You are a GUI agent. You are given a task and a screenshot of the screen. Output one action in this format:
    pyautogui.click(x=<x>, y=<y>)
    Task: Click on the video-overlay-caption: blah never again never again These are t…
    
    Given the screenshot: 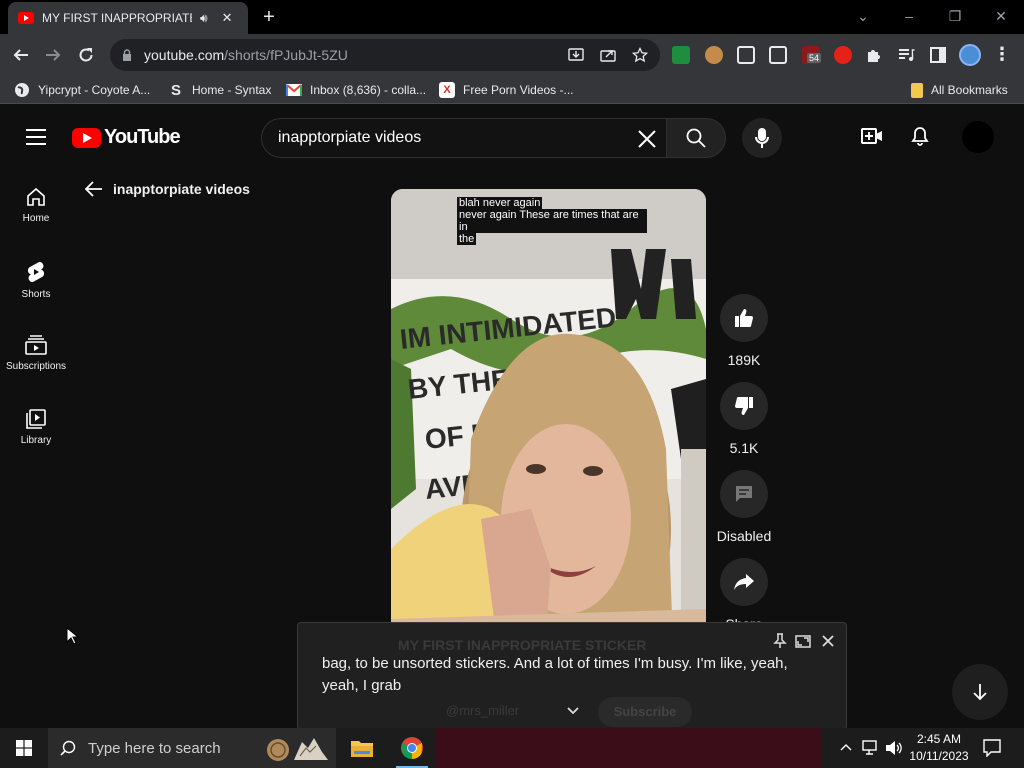 What is the action you would take?
    pyautogui.click(x=552, y=221)
    